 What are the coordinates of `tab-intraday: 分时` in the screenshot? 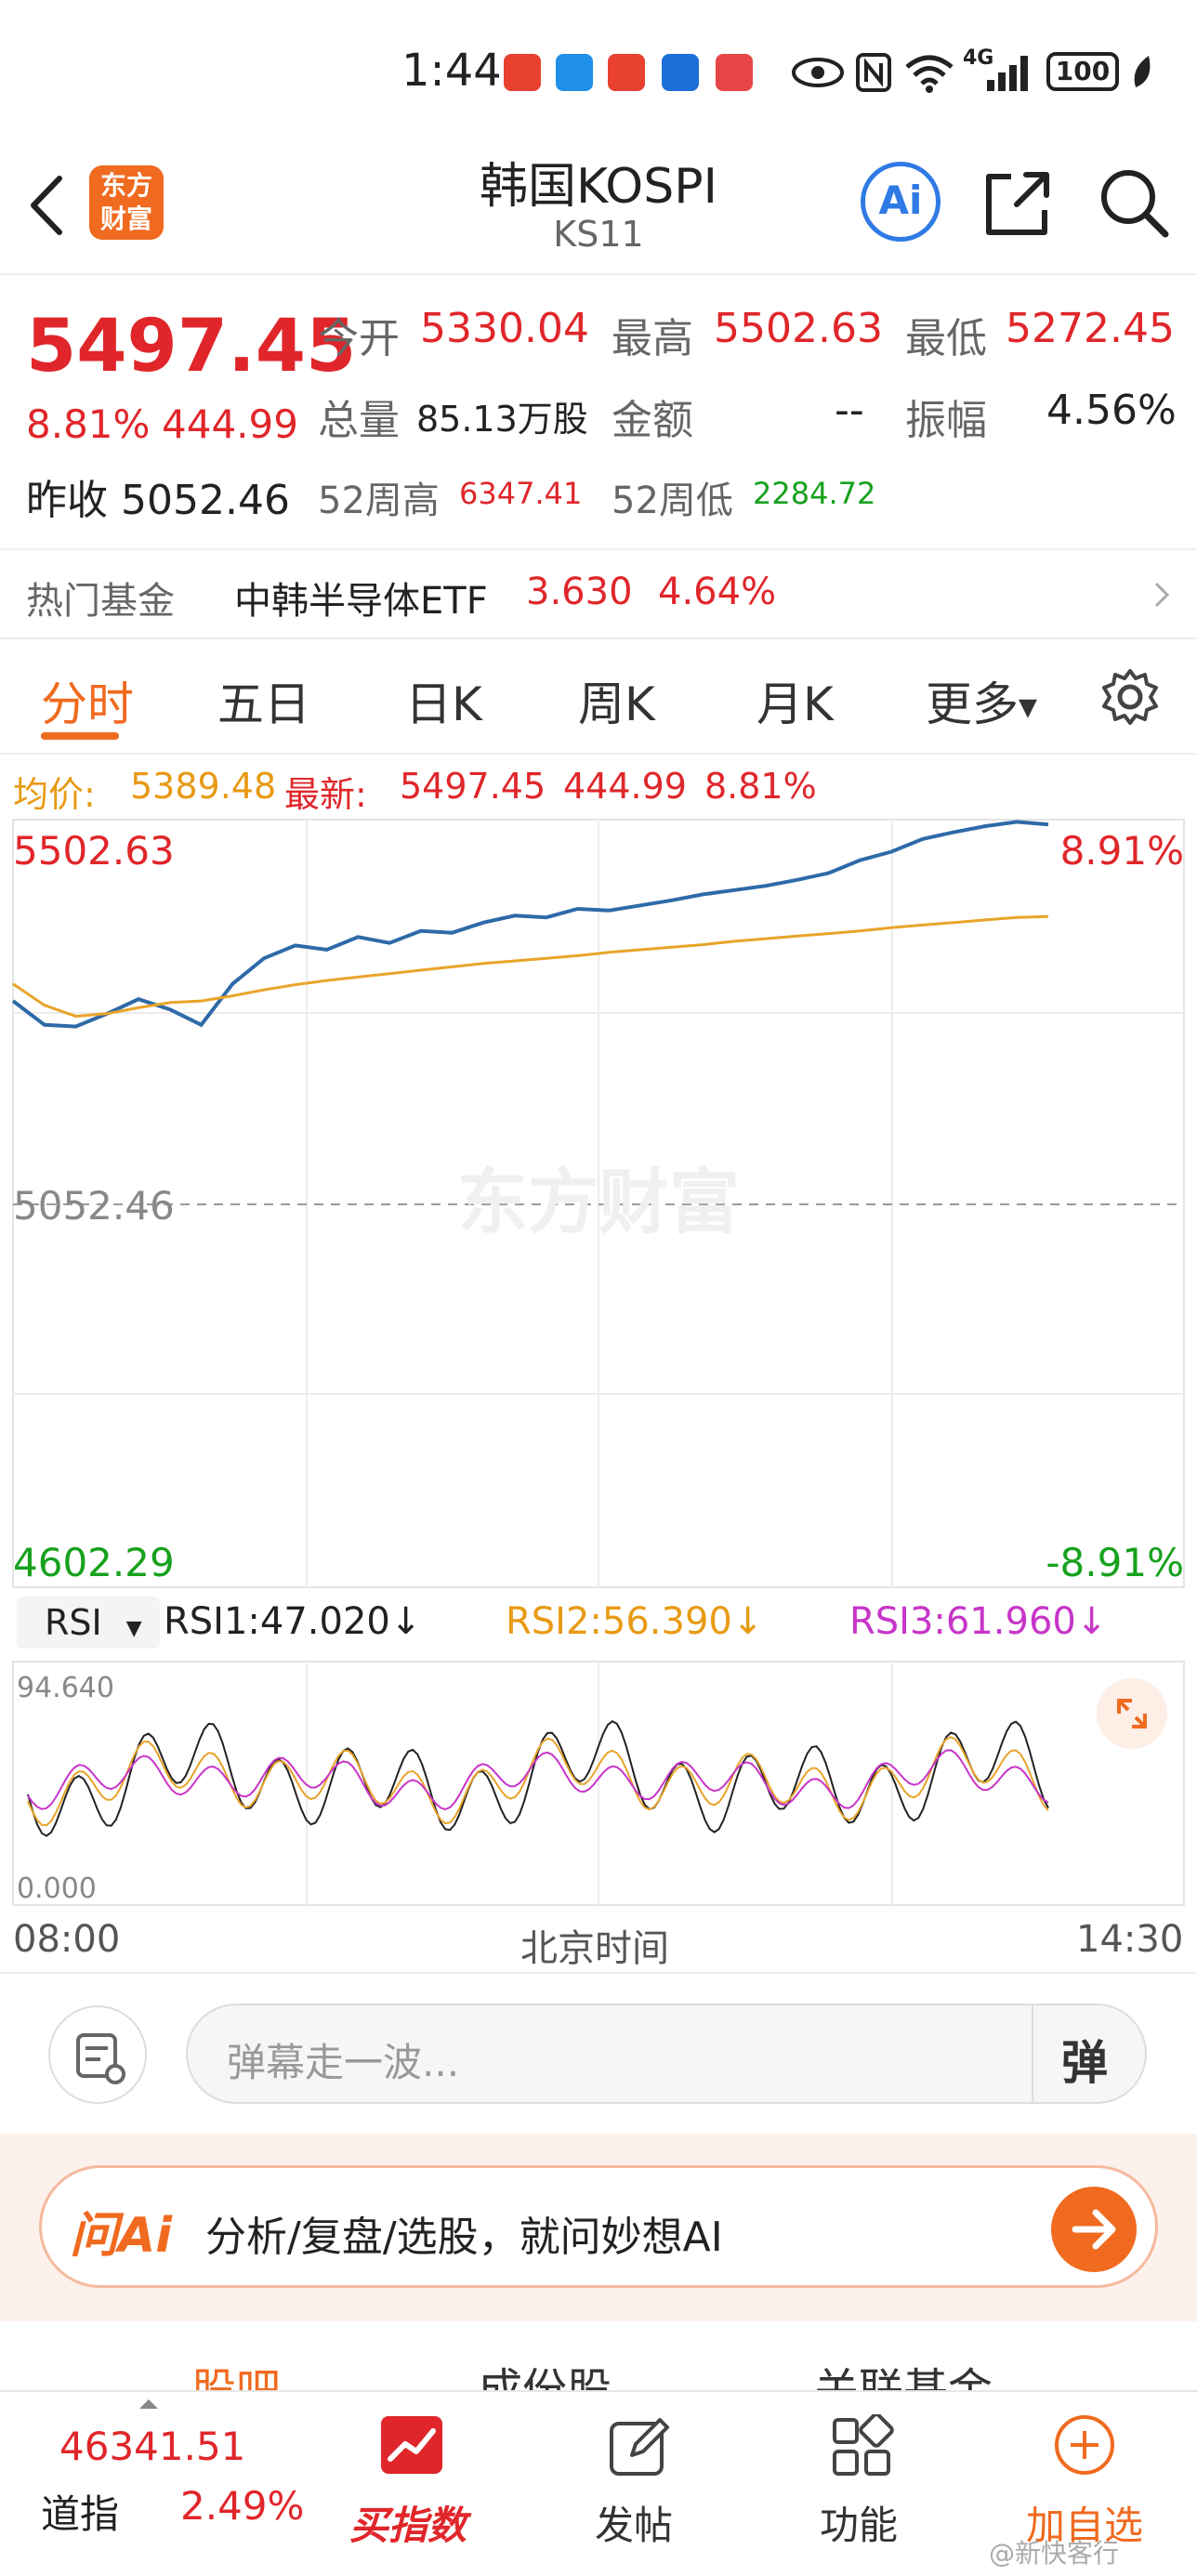 It's located at (87, 700).